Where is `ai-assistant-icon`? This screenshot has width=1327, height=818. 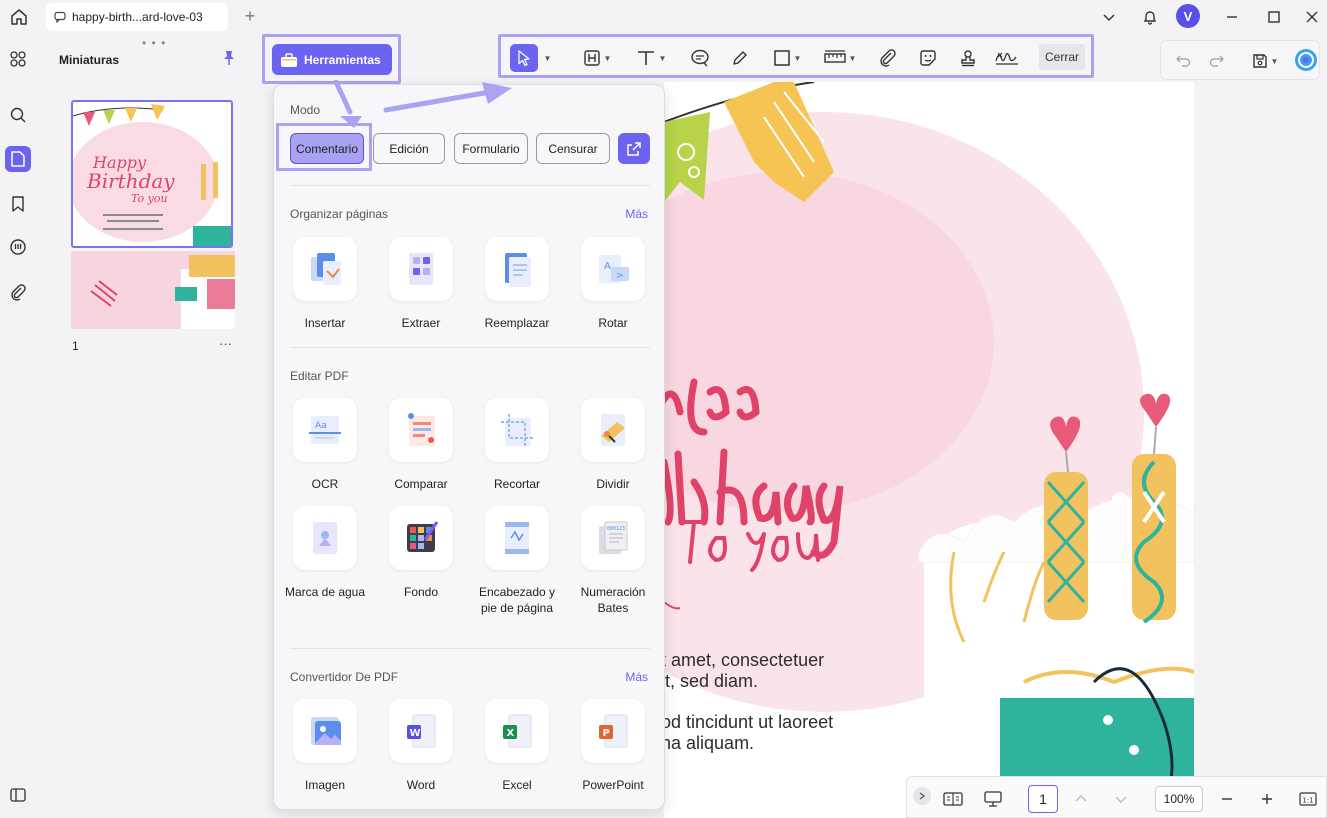 ai-assistant-icon is located at coordinates (1306, 60).